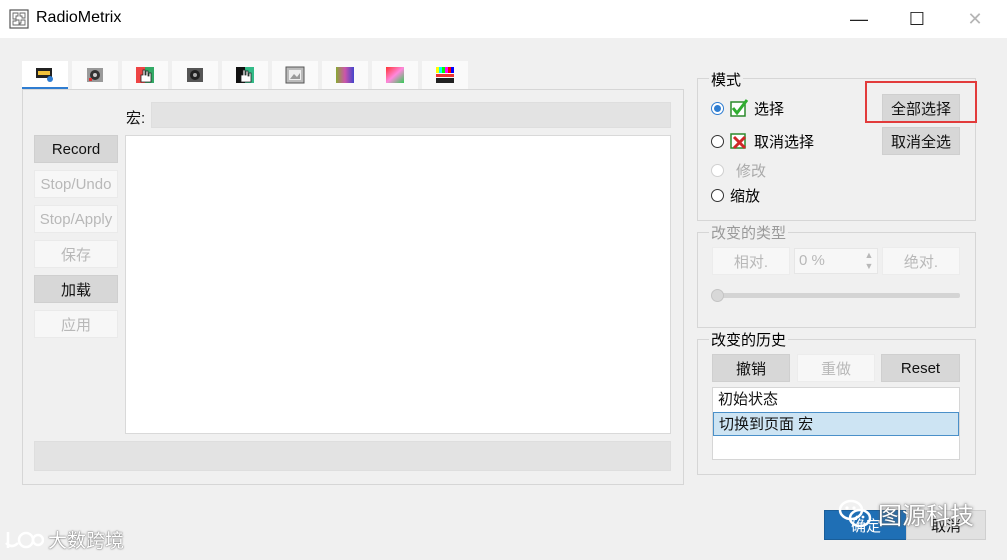 The width and height of the screenshot is (1007, 560). Describe the element at coordinates (76, 219) in the screenshot. I see `stop-apply-button: Stop/Apply` at that location.